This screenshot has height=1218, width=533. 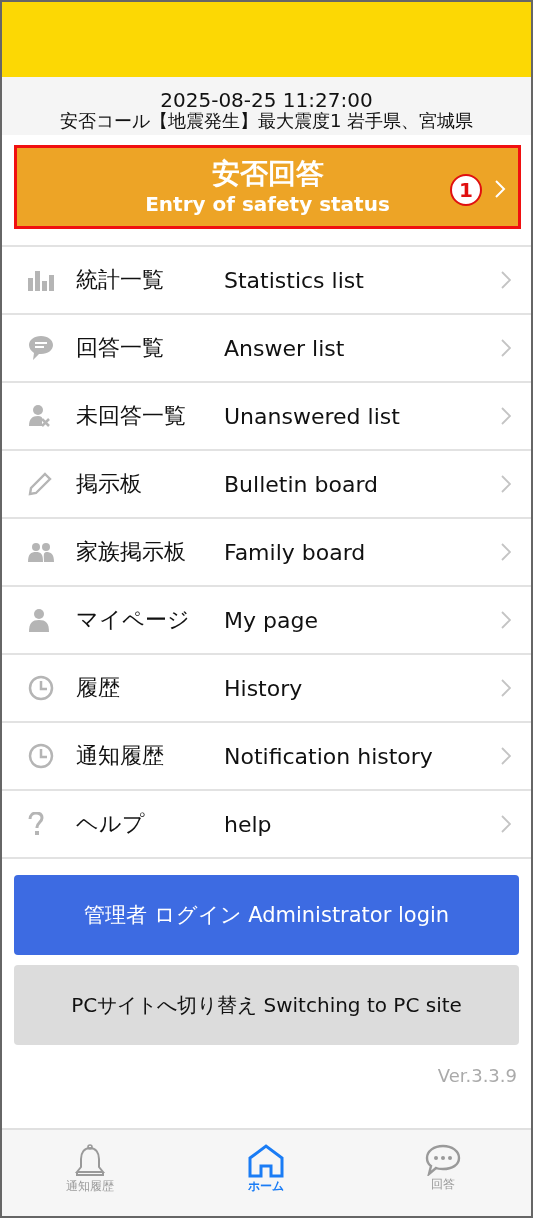 What do you see at coordinates (42, 280) in the screenshot?
I see `bar-chart-icon` at bounding box center [42, 280].